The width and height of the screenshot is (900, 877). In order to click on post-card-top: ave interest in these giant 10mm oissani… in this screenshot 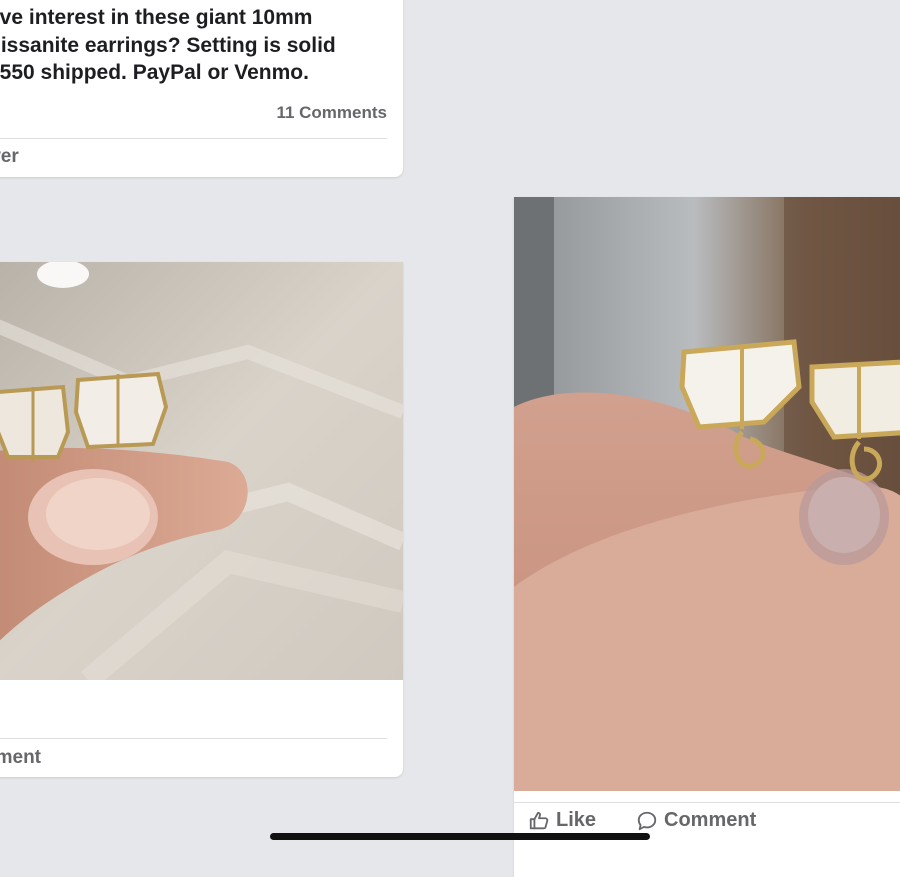, I will do `click(201, 88)`.